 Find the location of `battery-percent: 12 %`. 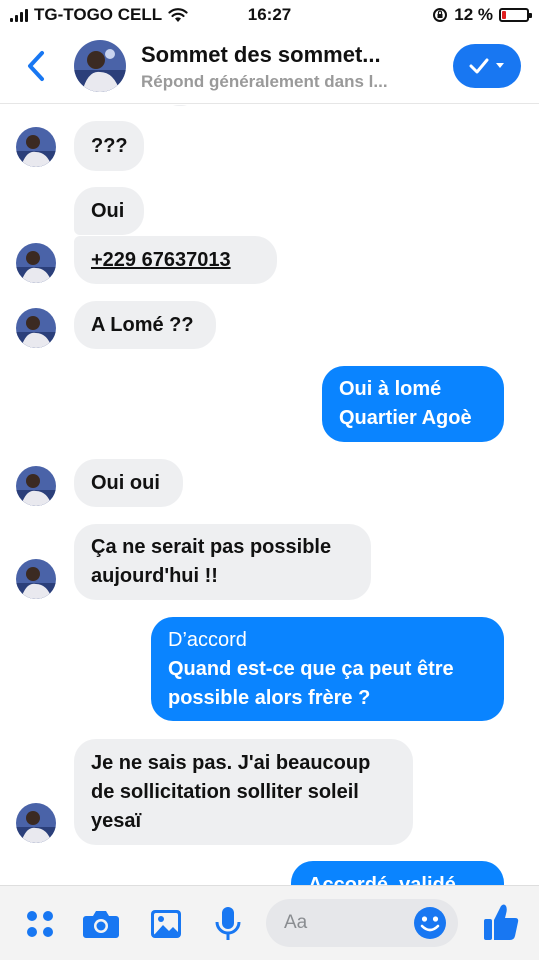

battery-percent: 12 % is located at coordinates (473, 14).